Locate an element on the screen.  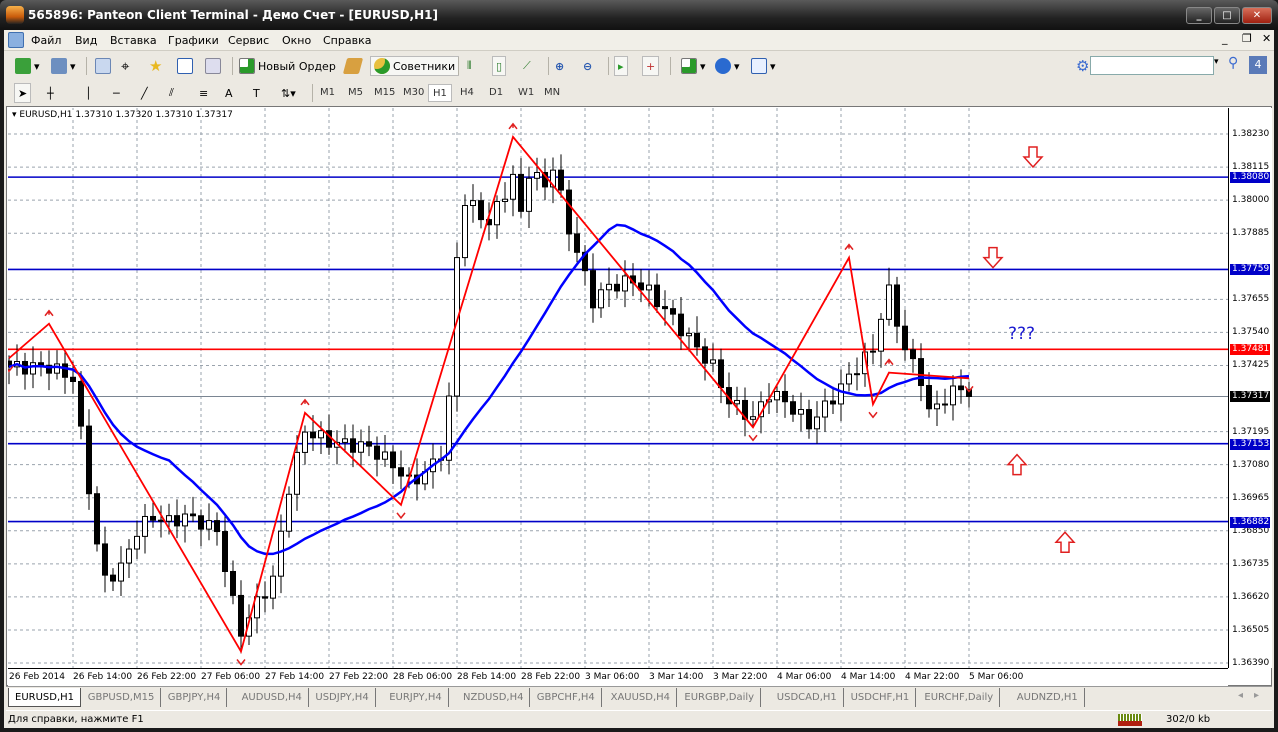
vertical-line-button: │ is located at coordinates (88, 93).